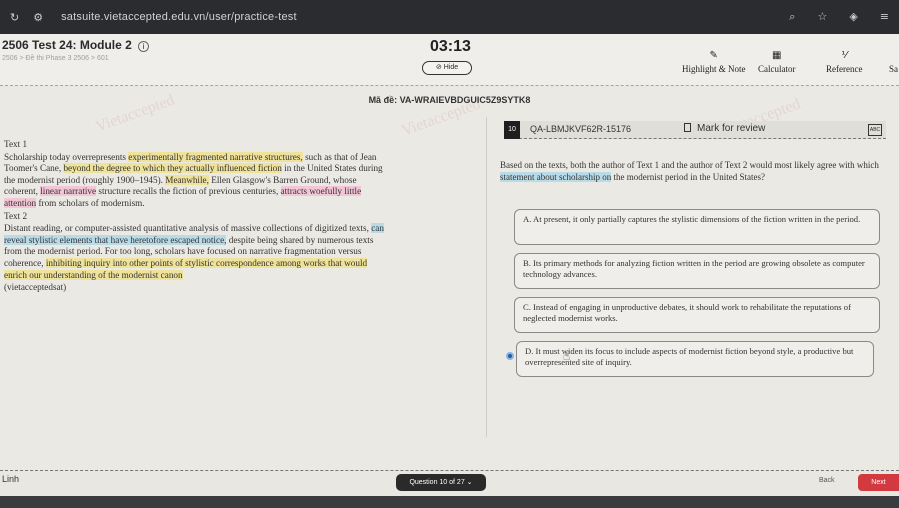 This screenshot has height=508, width=899. I want to click on more-tool-button: Sa, so click(893, 61).